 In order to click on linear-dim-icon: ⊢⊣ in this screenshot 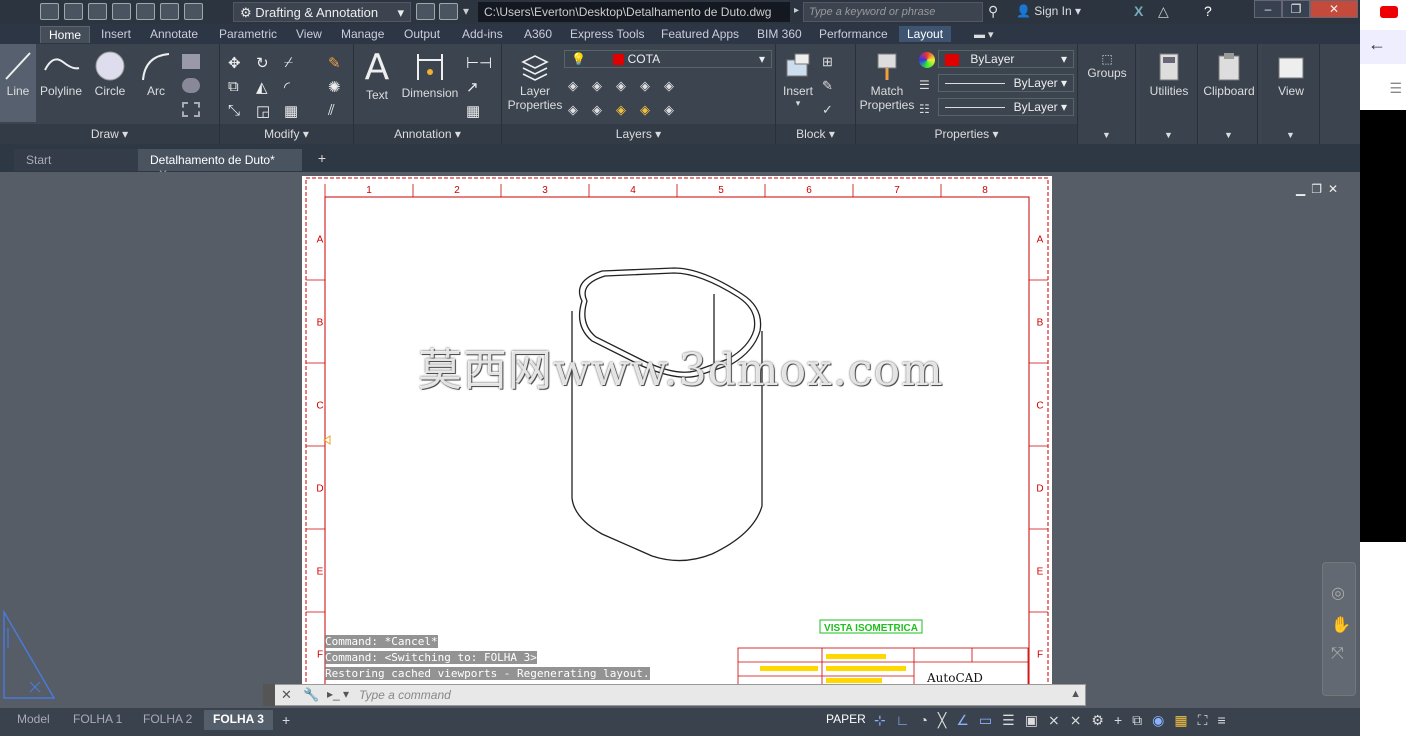, I will do `click(479, 63)`.